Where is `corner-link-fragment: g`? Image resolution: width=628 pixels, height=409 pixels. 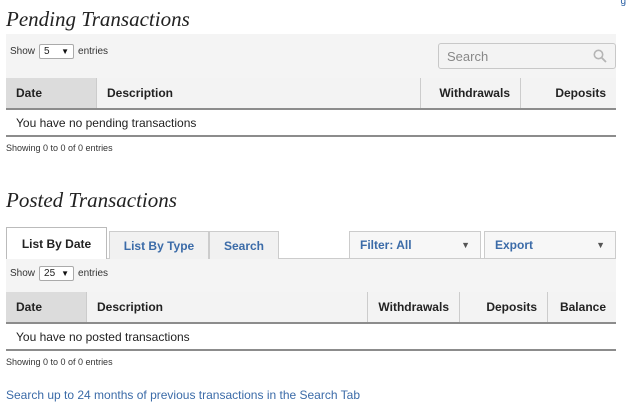
corner-link-fragment: g is located at coordinates (623, 3).